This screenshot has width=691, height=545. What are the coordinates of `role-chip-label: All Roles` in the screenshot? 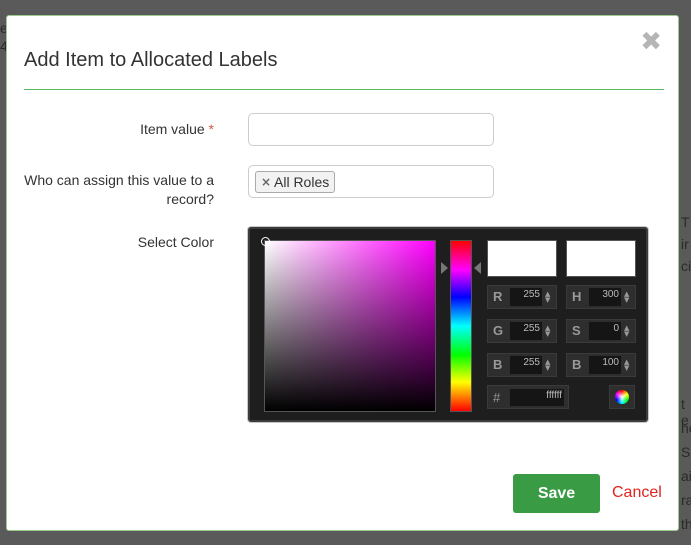 It's located at (302, 182).